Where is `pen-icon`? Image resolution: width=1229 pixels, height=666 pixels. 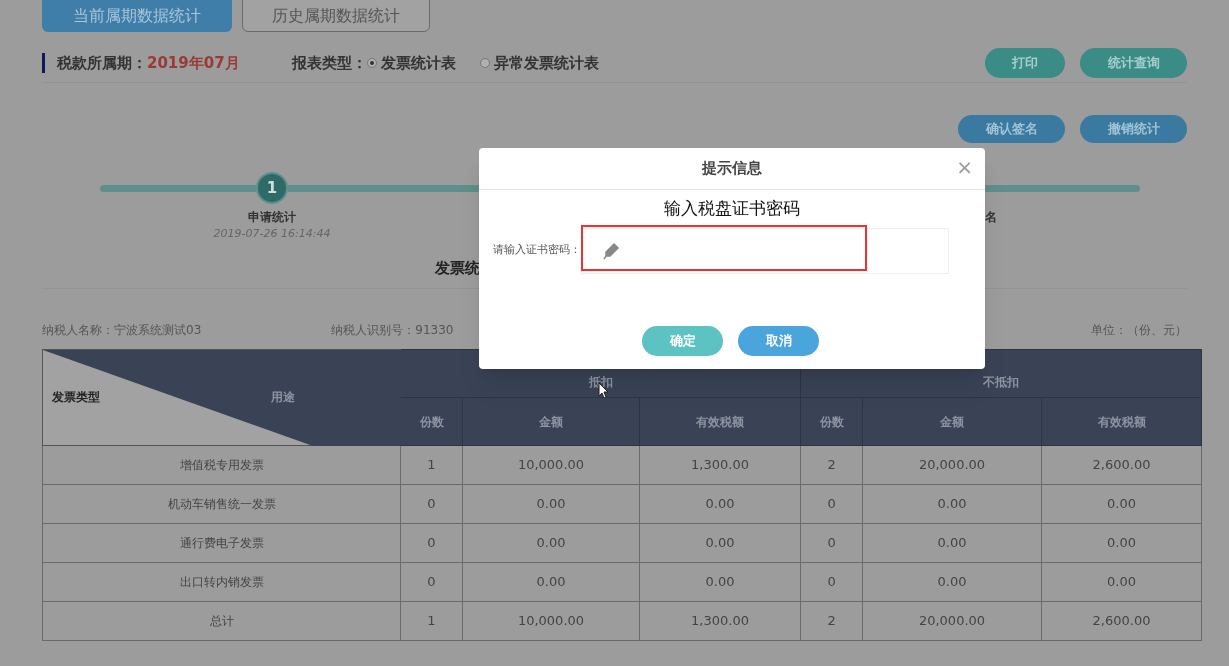
pen-icon is located at coordinates (611, 250).